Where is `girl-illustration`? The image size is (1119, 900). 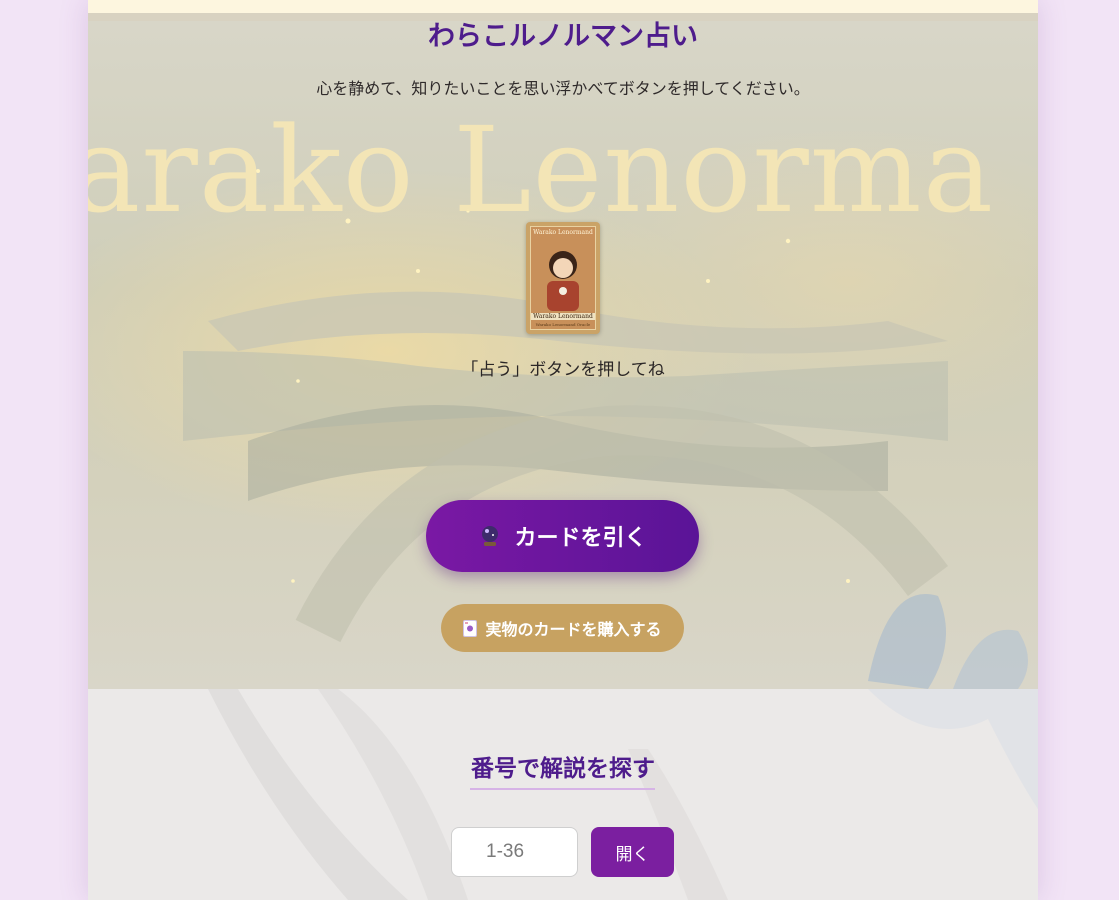
girl-illustration is located at coordinates (563, 281).